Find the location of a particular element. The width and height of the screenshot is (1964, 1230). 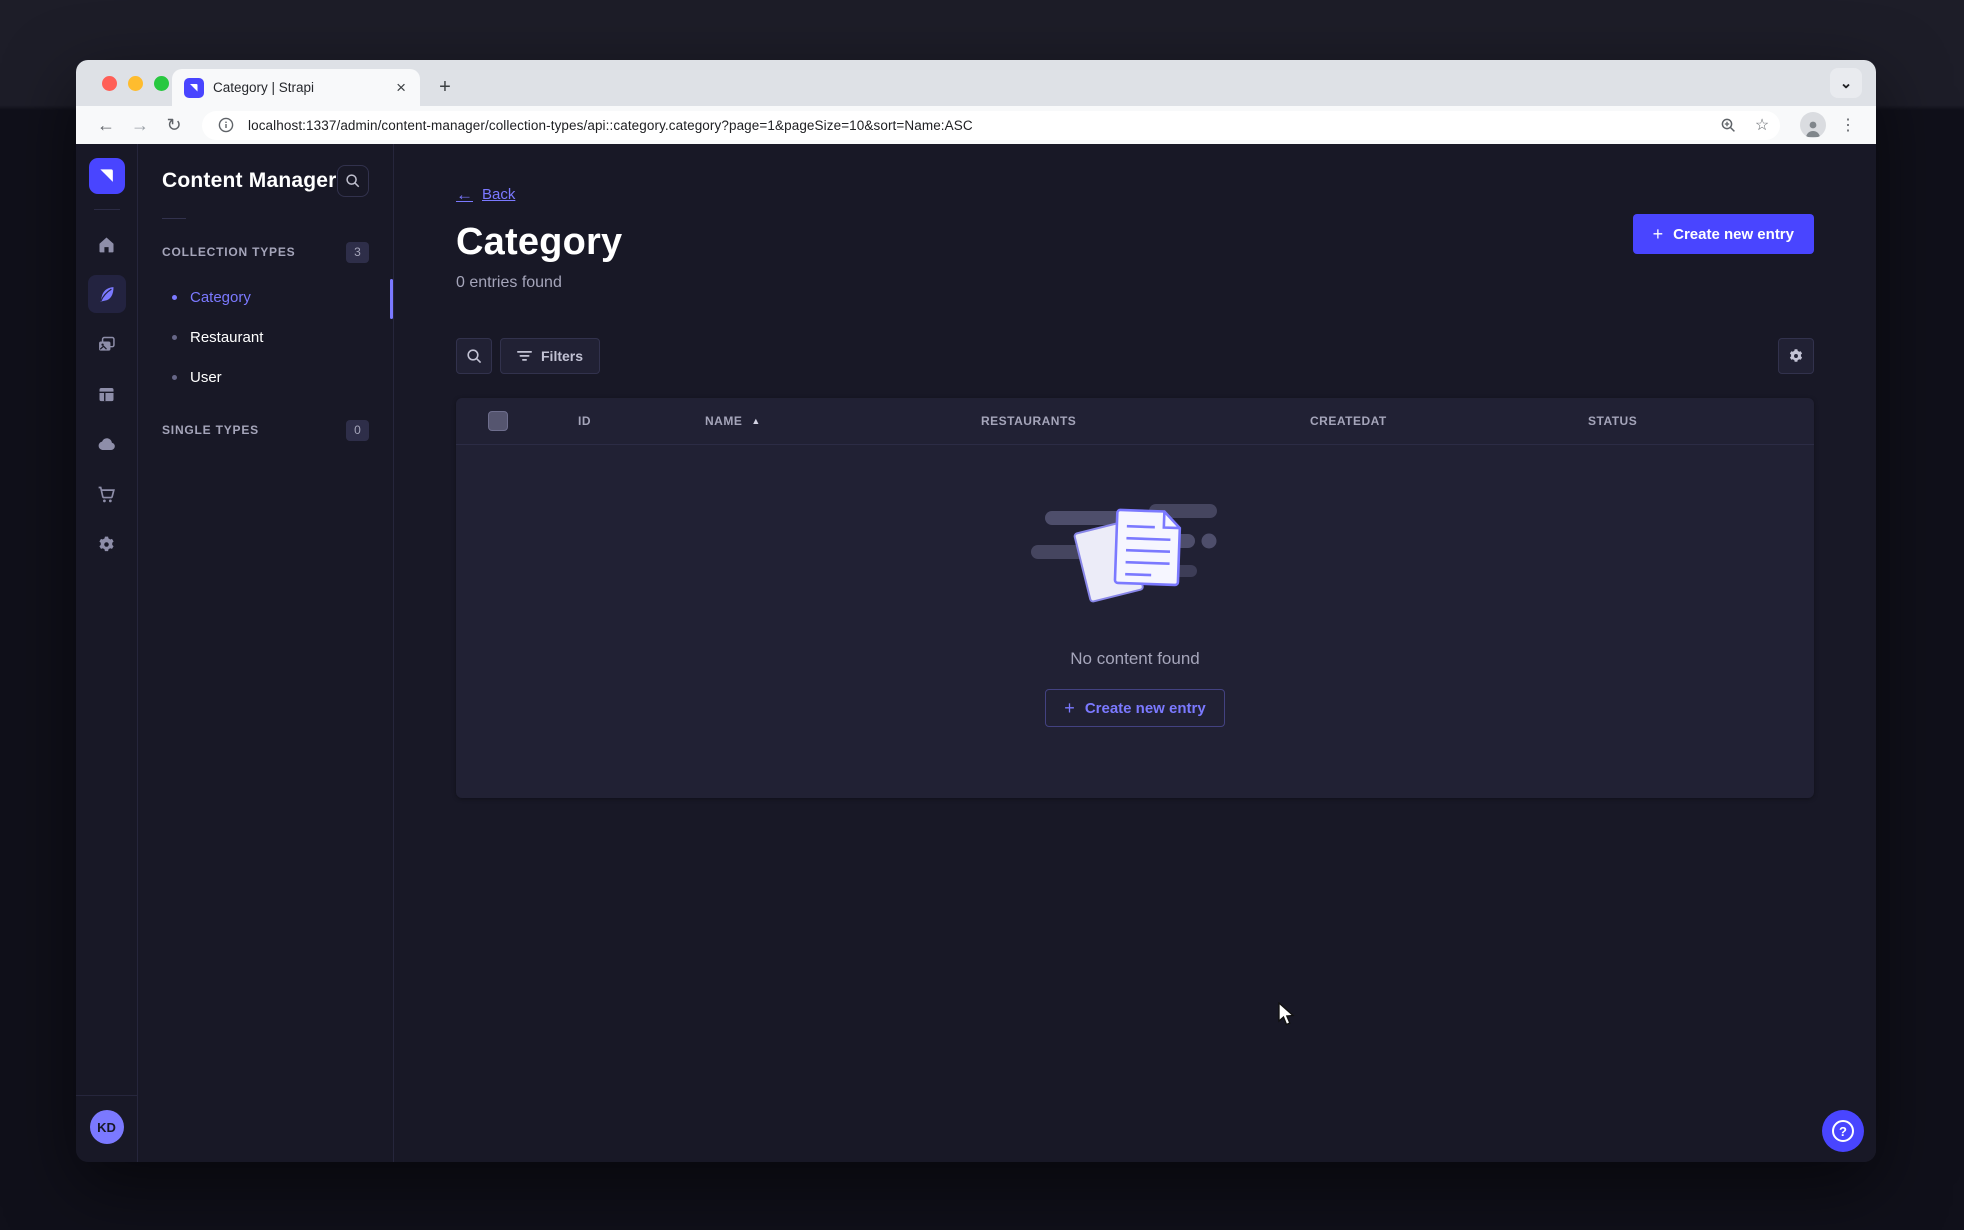

empty-state-create-button: + Create new entry is located at coordinates (1135, 708).